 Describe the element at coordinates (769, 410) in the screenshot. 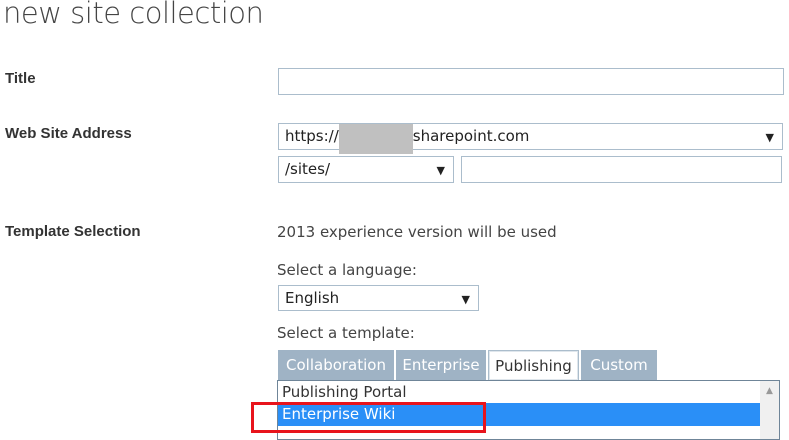

I see `scrollbar: ▲` at that location.